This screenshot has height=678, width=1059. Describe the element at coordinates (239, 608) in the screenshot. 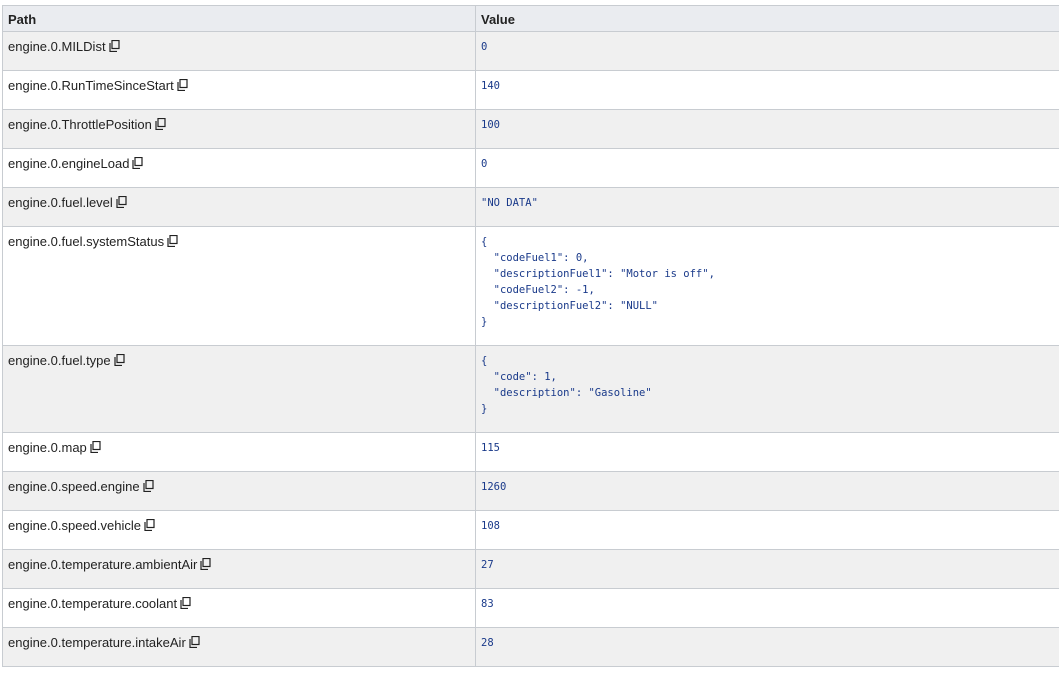

I see `path-cell: engine.0.temperature.coolant` at that location.